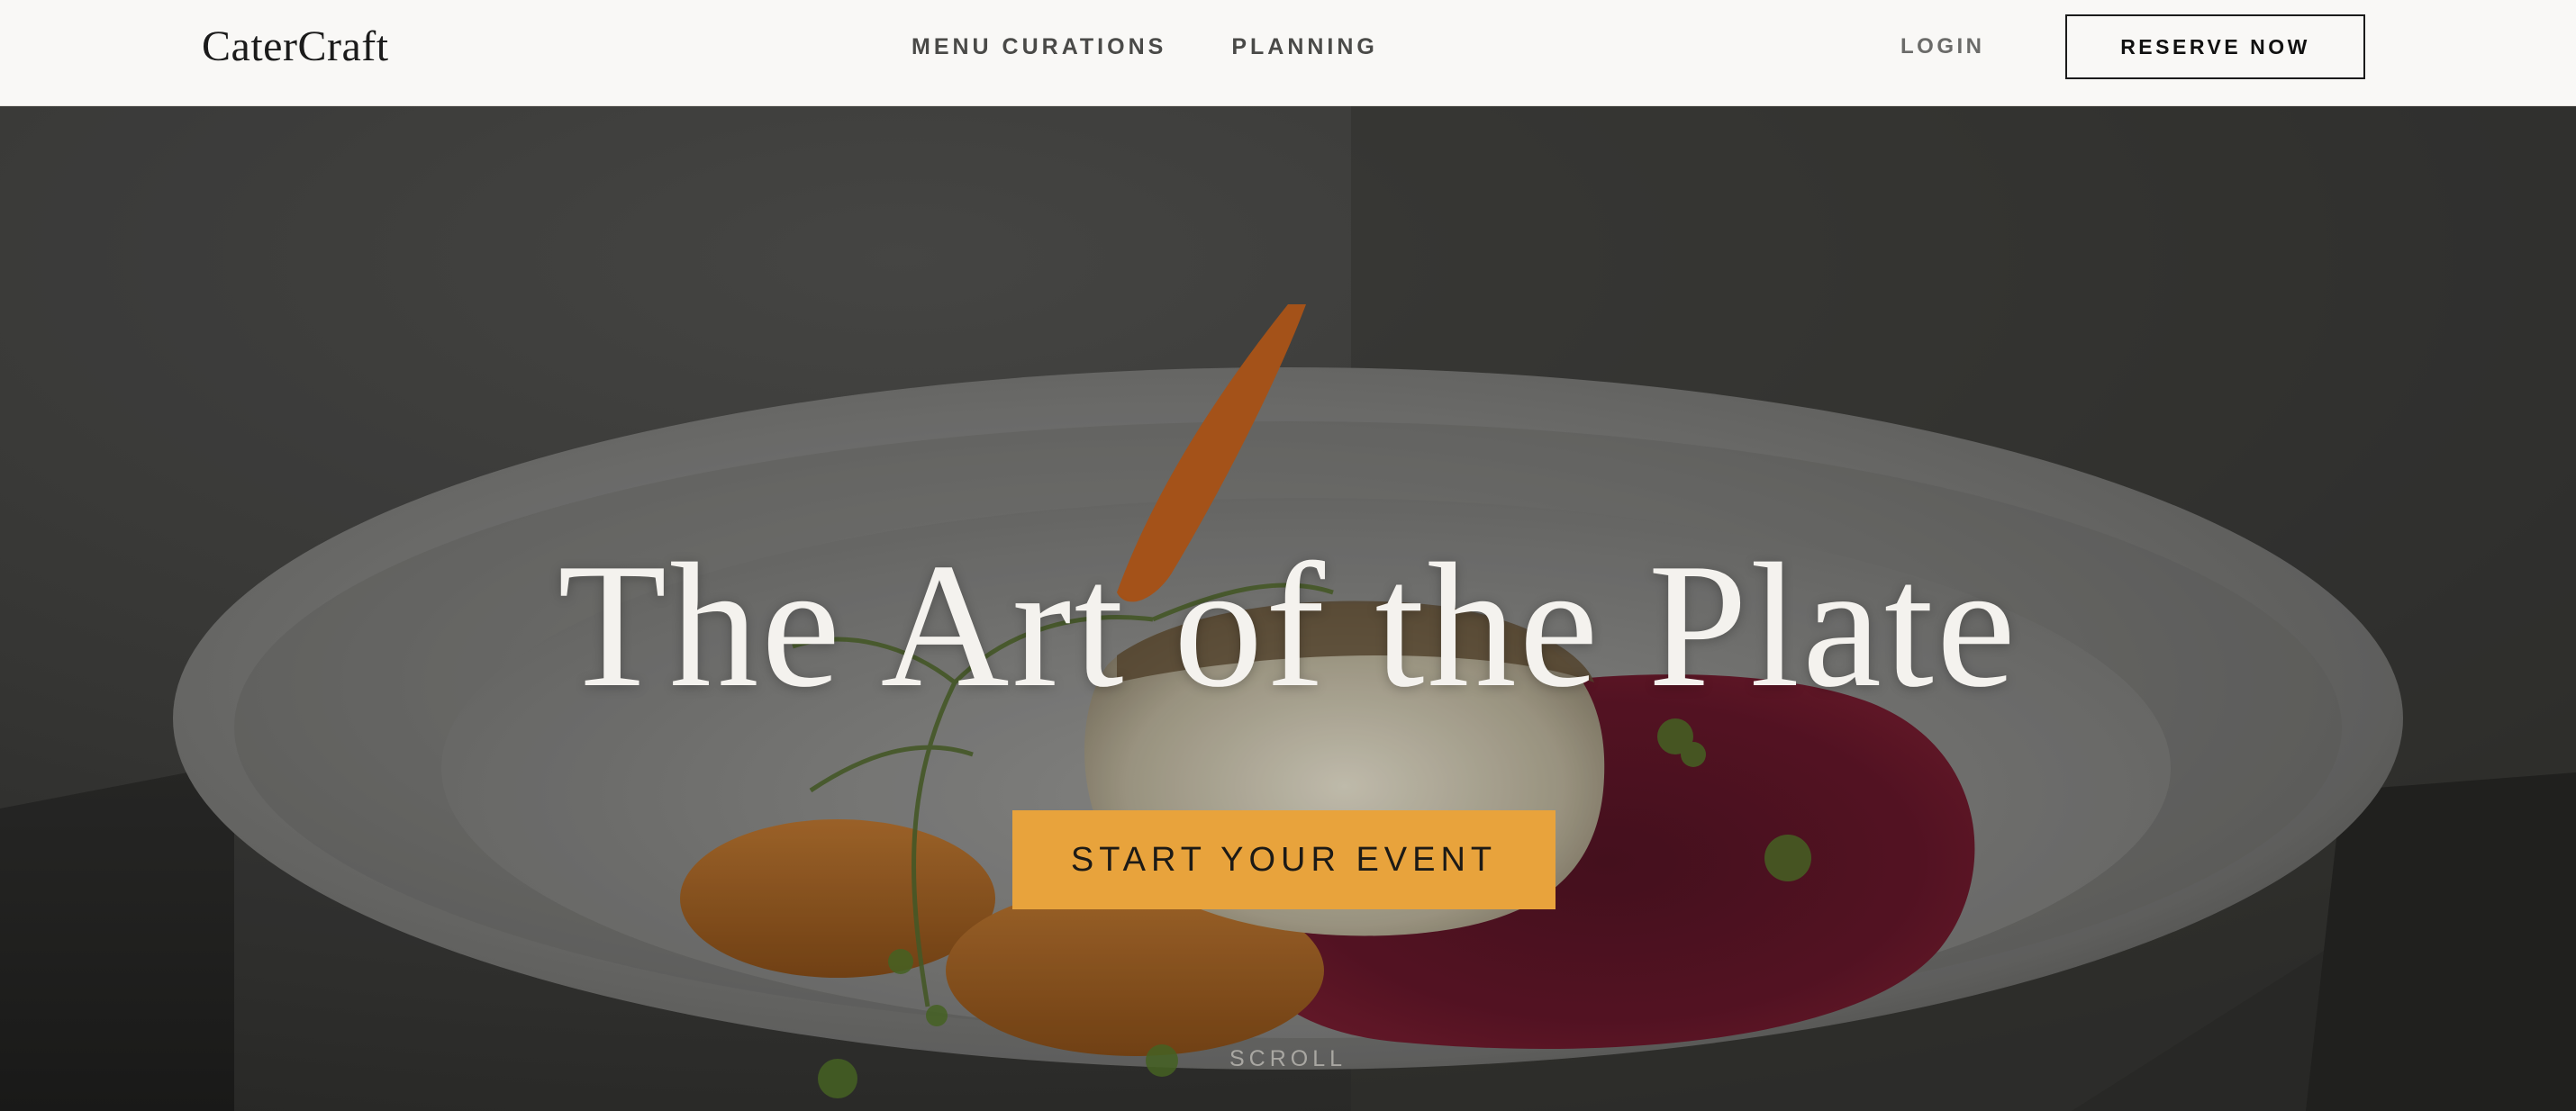  What do you see at coordinates (1039, 47) in the screenshot?
I see `nav-link-menu-curations: MENU CURATIONS` at bounding box center [1039, 47].